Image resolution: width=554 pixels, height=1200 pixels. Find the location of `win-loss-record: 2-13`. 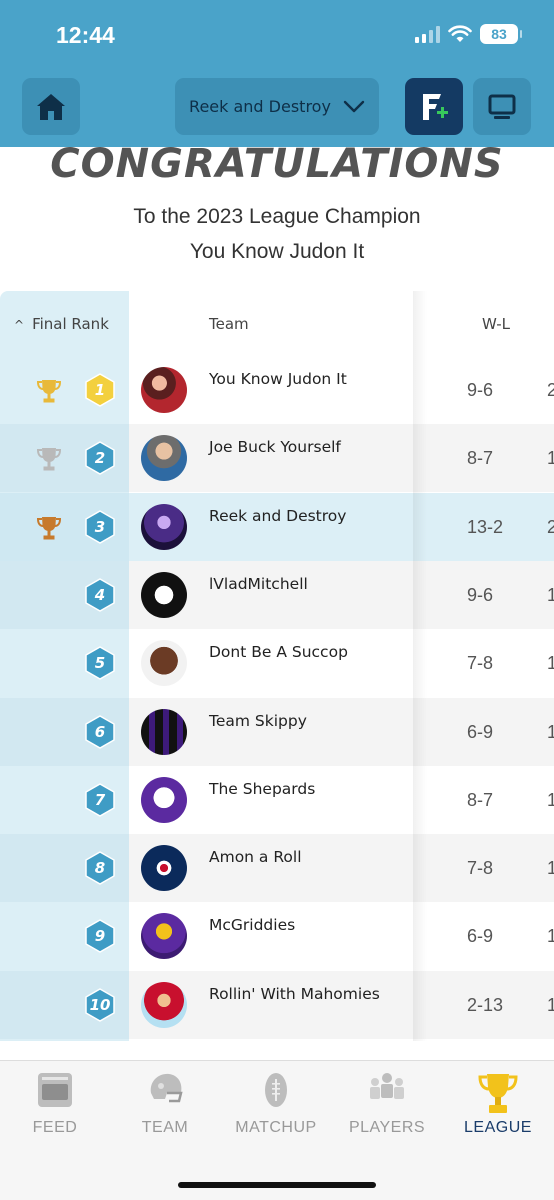

win-loss-record: 2-13 is located at coordinates (483, 1005).